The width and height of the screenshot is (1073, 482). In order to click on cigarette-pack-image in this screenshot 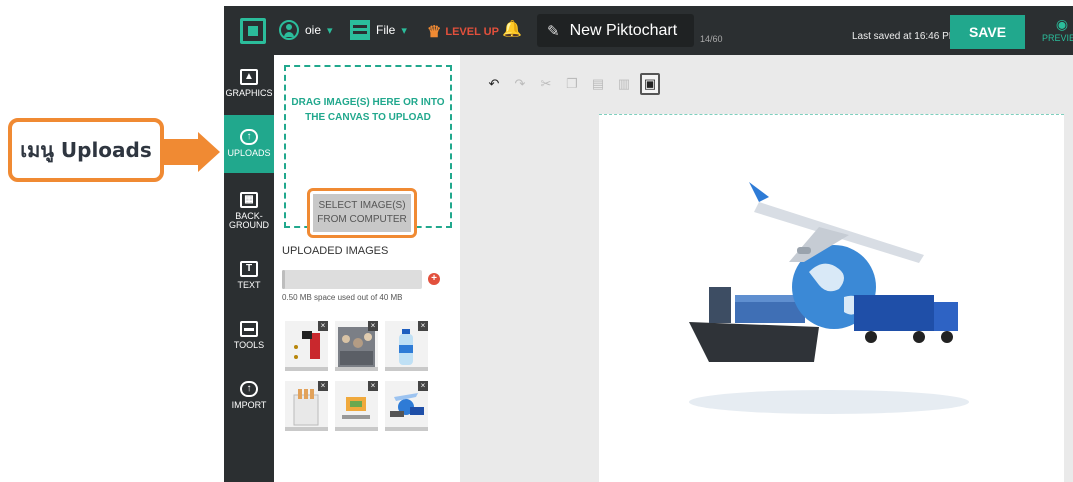, I will do `click(306, 407)`.